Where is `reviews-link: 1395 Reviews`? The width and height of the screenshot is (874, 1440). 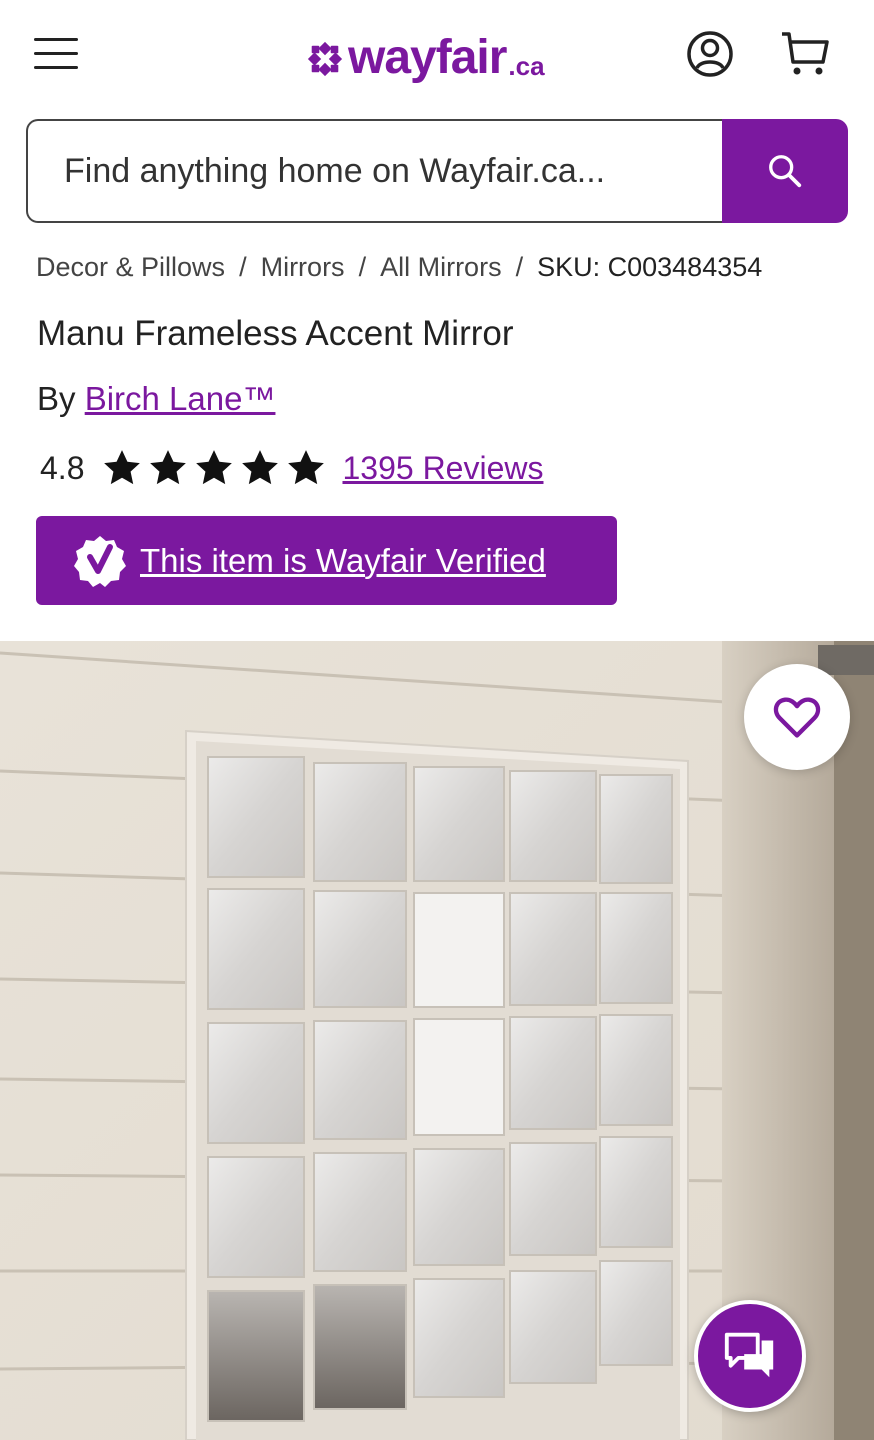 reviews-link: 1395 Reviews is located at coordinates (442, 468).